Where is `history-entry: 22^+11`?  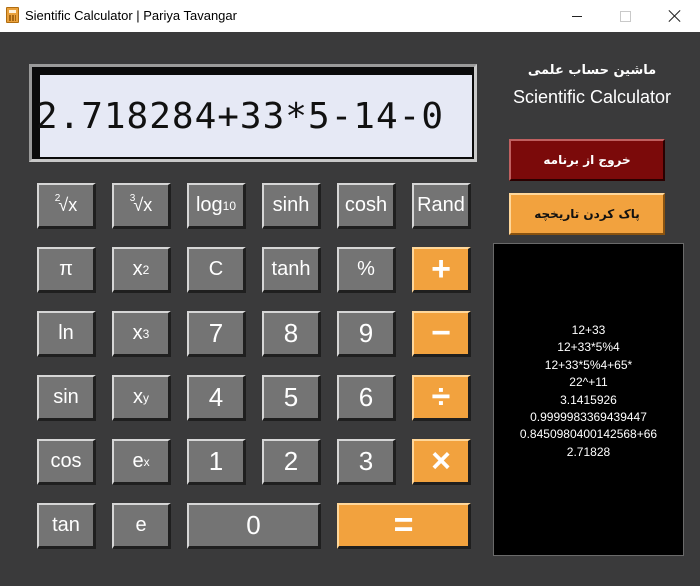
history-entry: 22^+11 is located at coordinates (588, 382).